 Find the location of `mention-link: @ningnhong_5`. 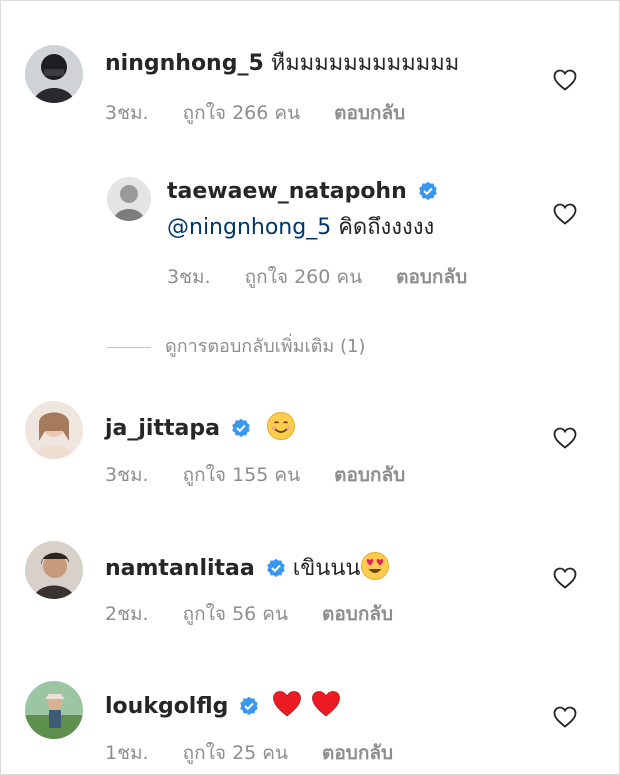

mention-link: @ningnhong_5 is located at coordinates (249, 227).